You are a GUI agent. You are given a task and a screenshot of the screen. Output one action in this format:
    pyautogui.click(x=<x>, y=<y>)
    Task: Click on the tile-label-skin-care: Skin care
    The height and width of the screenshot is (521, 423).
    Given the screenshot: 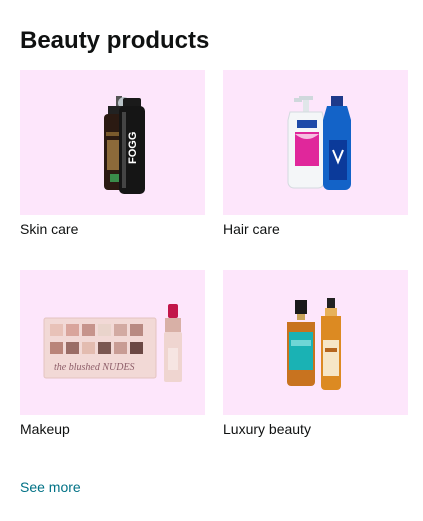 What is the action you would take?
    pyautogui.click(x=49, y=229)
    